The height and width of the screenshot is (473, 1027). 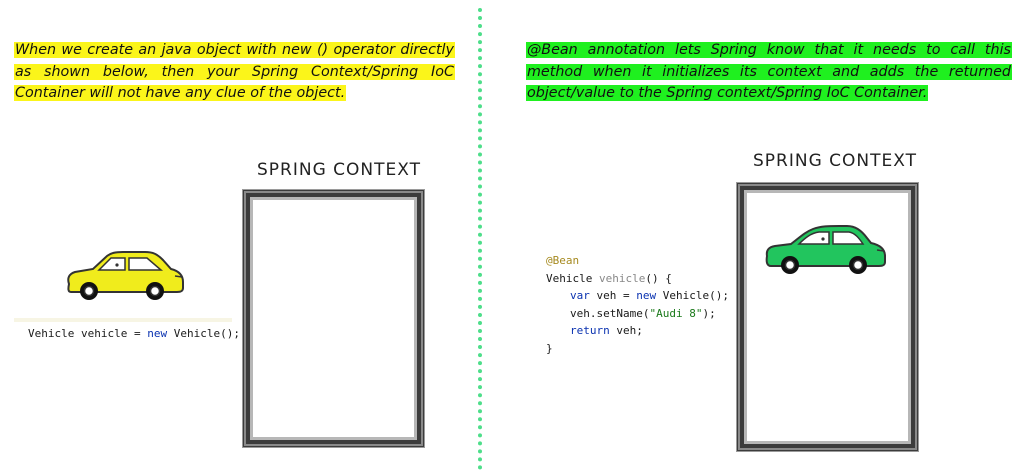 I want to click on code-return-type: Vehicle, so click(x=569, y=278).